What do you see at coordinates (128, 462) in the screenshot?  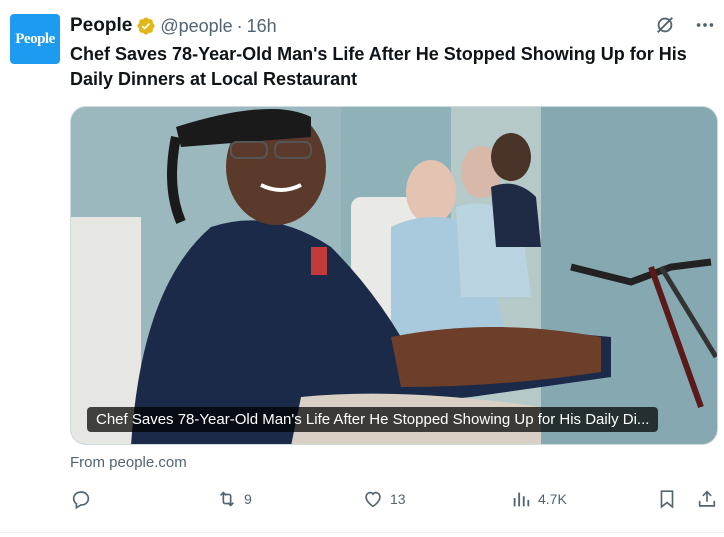 I see `link-source: From people.com` at bounding box center [128, 462].